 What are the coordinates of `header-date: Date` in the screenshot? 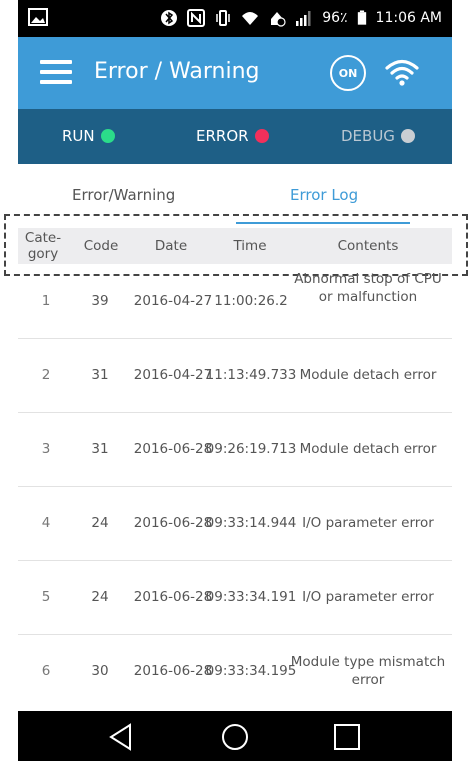 It's located at (171, 246).